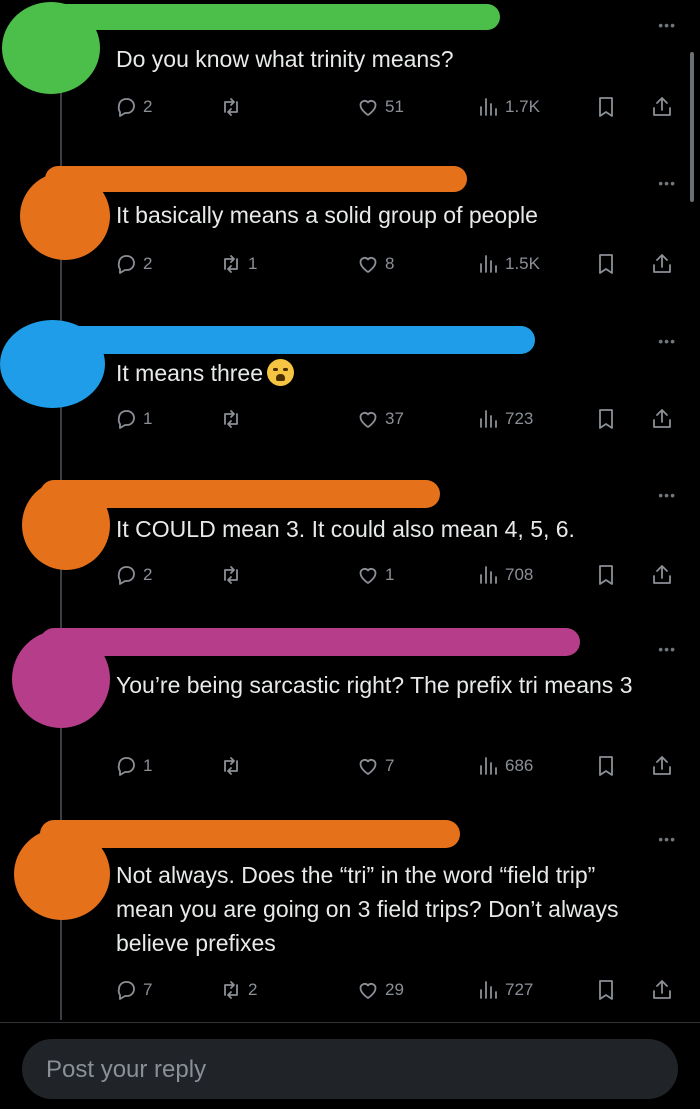  I want to click on repost-count: 2, so click(253, 989).